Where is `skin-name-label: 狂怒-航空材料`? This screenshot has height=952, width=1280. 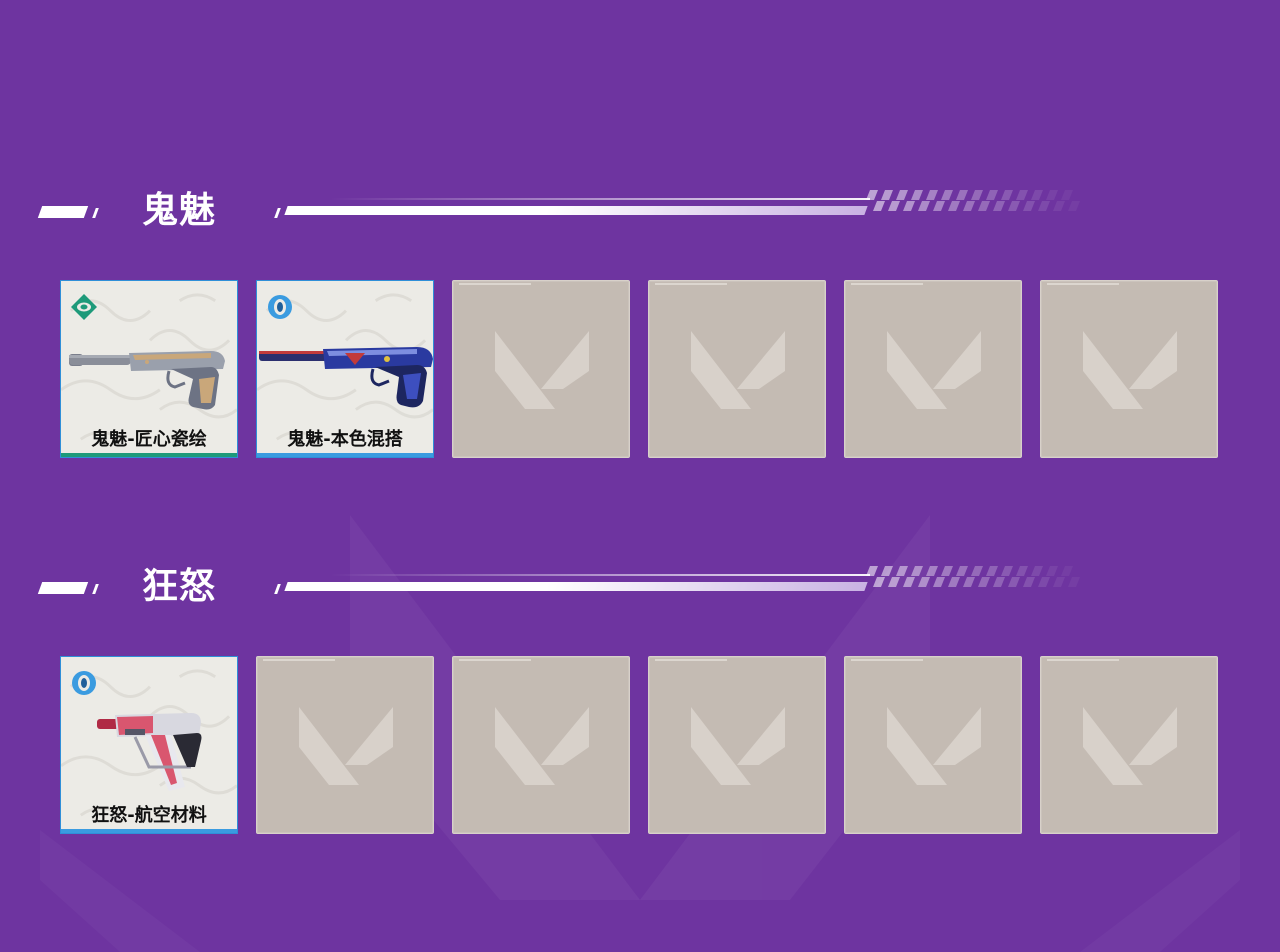 skin-name-label: 狂怒-航空材料 is located at coordinates (149, 815).